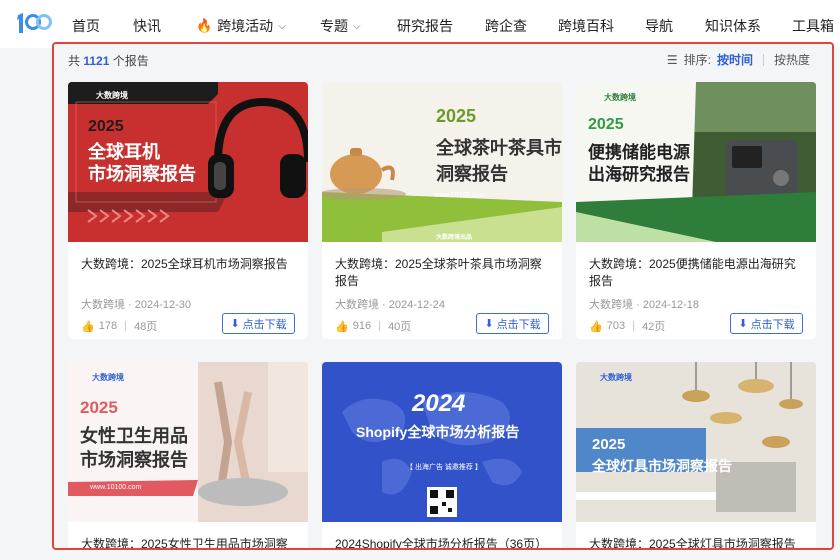  I want to click on sort-label: 排序:, so click(697, 60).